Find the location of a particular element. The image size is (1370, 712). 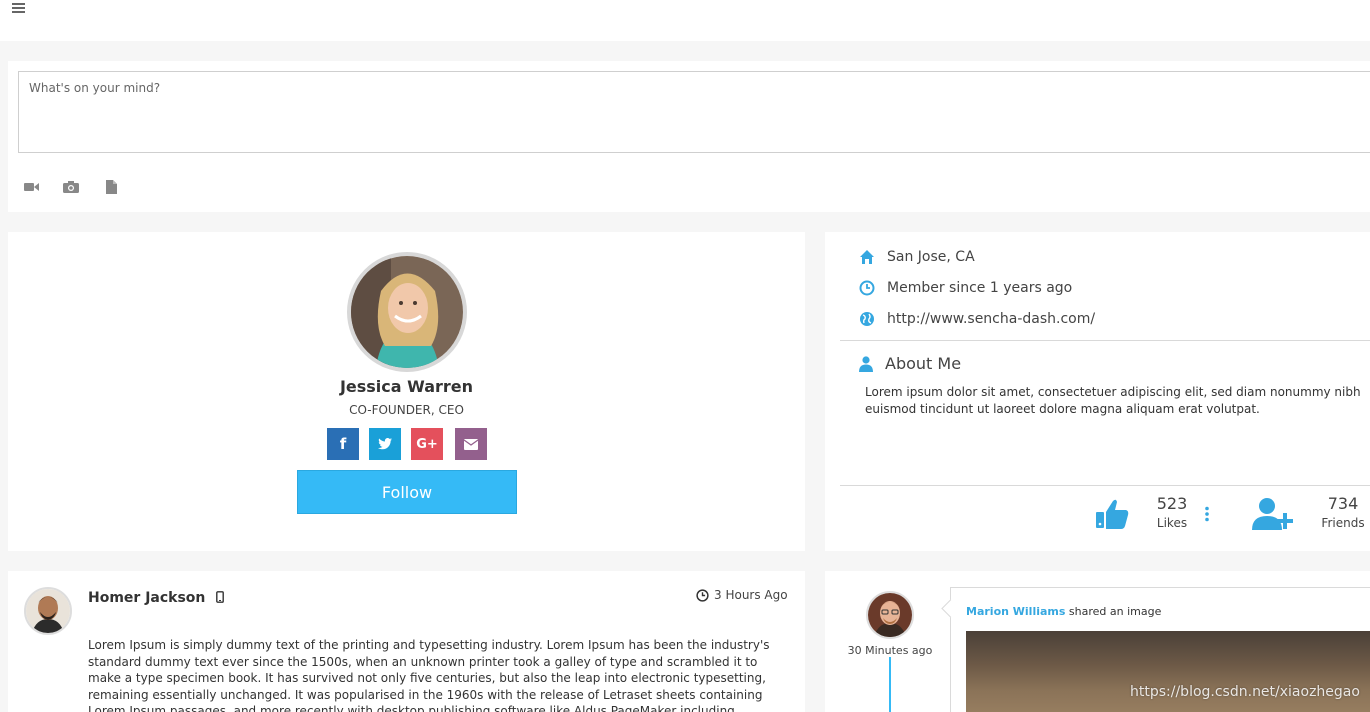

timeline-action: shared an image is located at coordinates (1113, 611).